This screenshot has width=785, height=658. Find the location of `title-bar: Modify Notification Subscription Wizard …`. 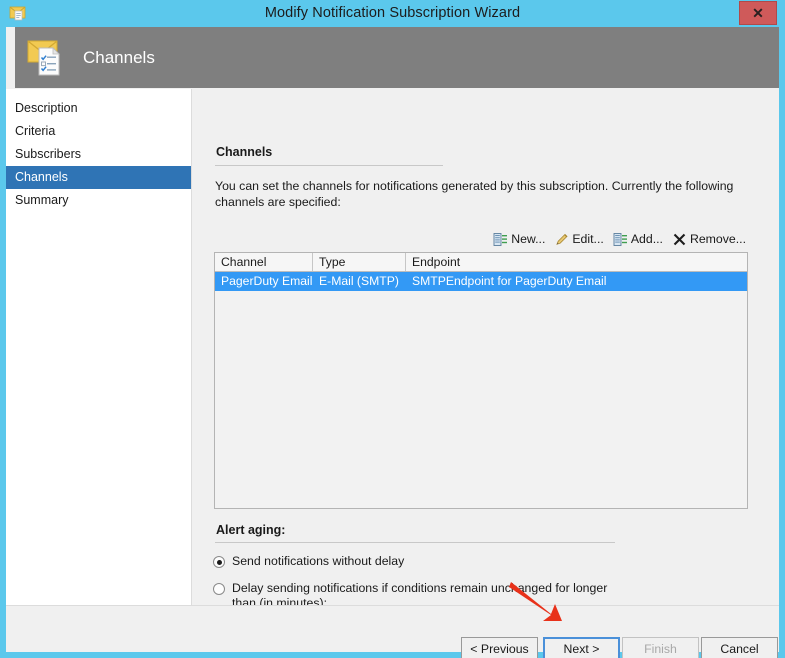

title-bar: Modify Notification Subscription Wizard … is located at coordinates (392, 13).